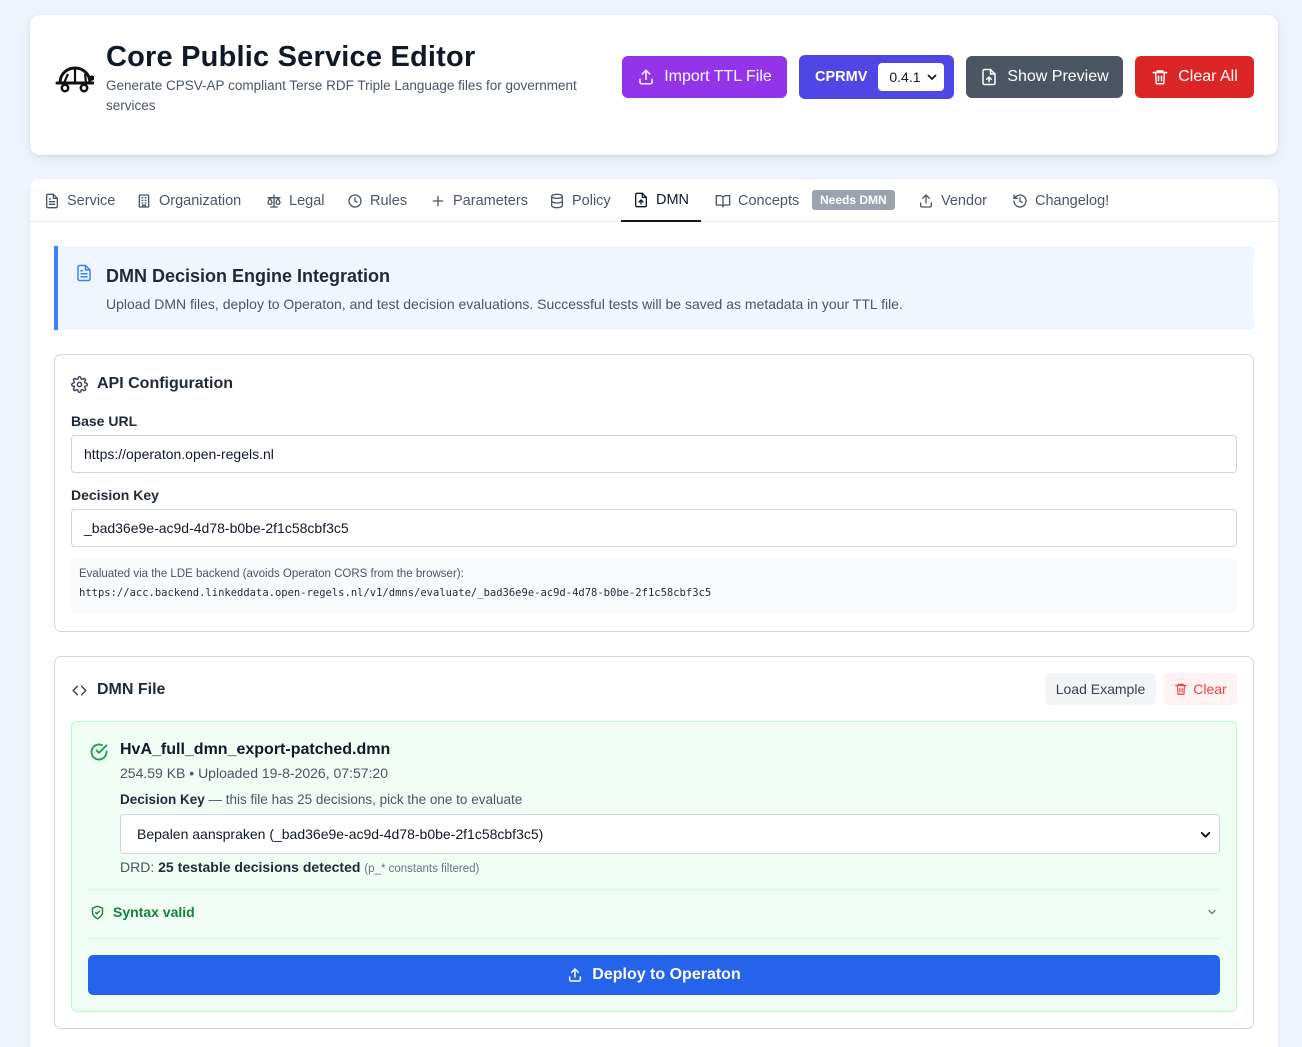 The height and width of the screenshot is (1047, 1302). Describe the element at coordinates (654, 528) in the screenshot. I see `decision-key-input: _bad36e9e-ac9d-4d78-b0be-2f1c58cbf3c5` at that location.